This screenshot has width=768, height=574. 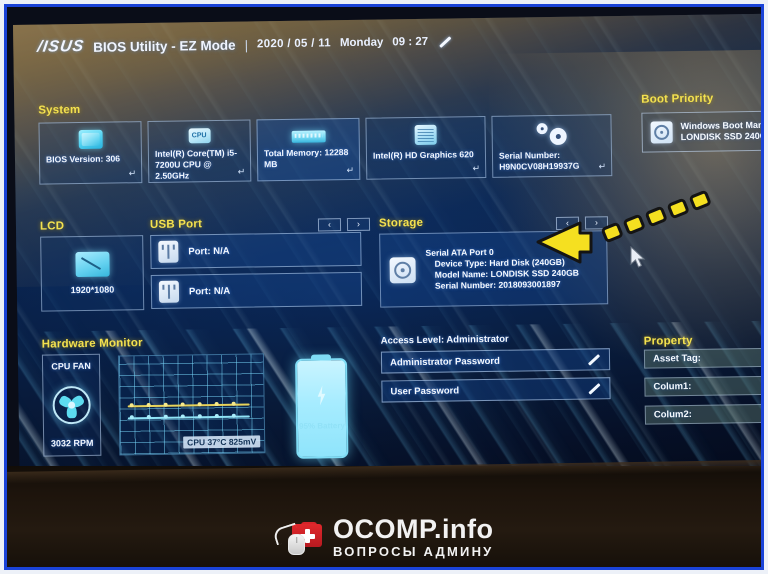 I want to click on system-tile-memory: Total Memory: 12288 MB ↵, so click(x=308, y=149).